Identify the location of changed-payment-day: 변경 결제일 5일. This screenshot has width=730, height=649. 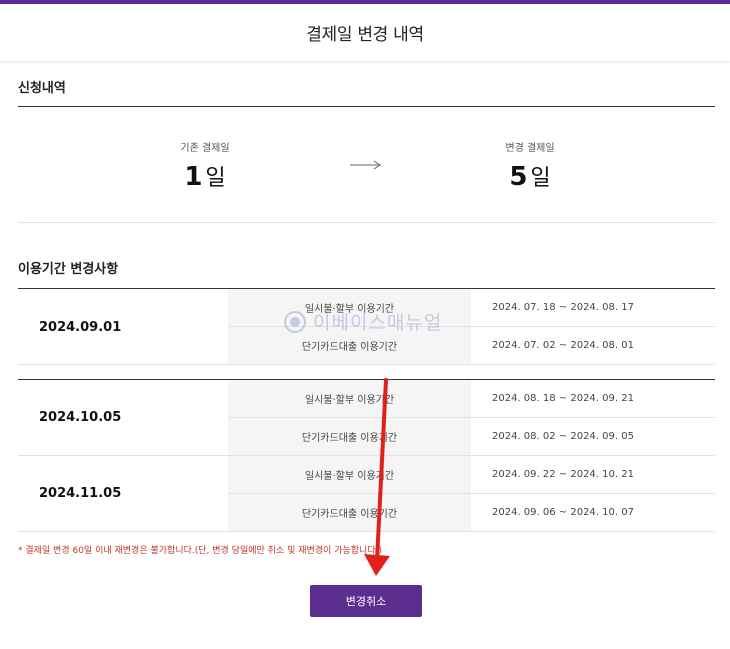
(530, 165).